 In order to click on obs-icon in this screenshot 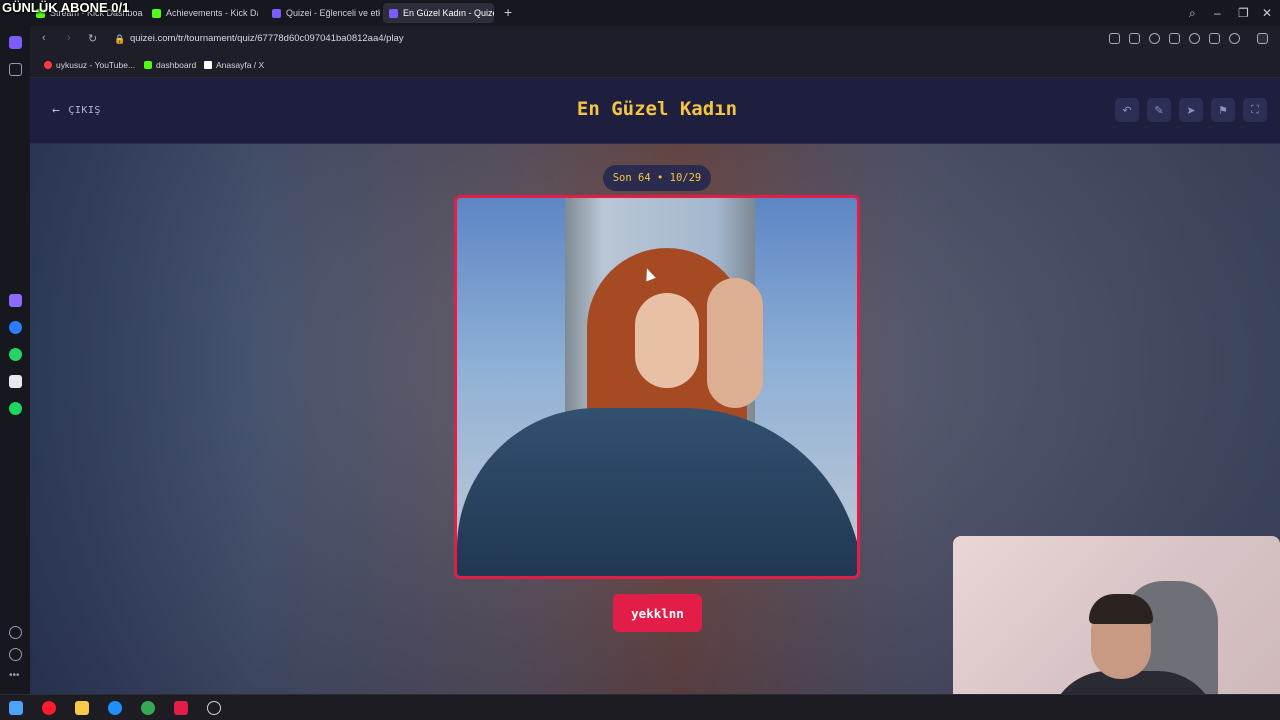, I will do `click(214, 708)`.